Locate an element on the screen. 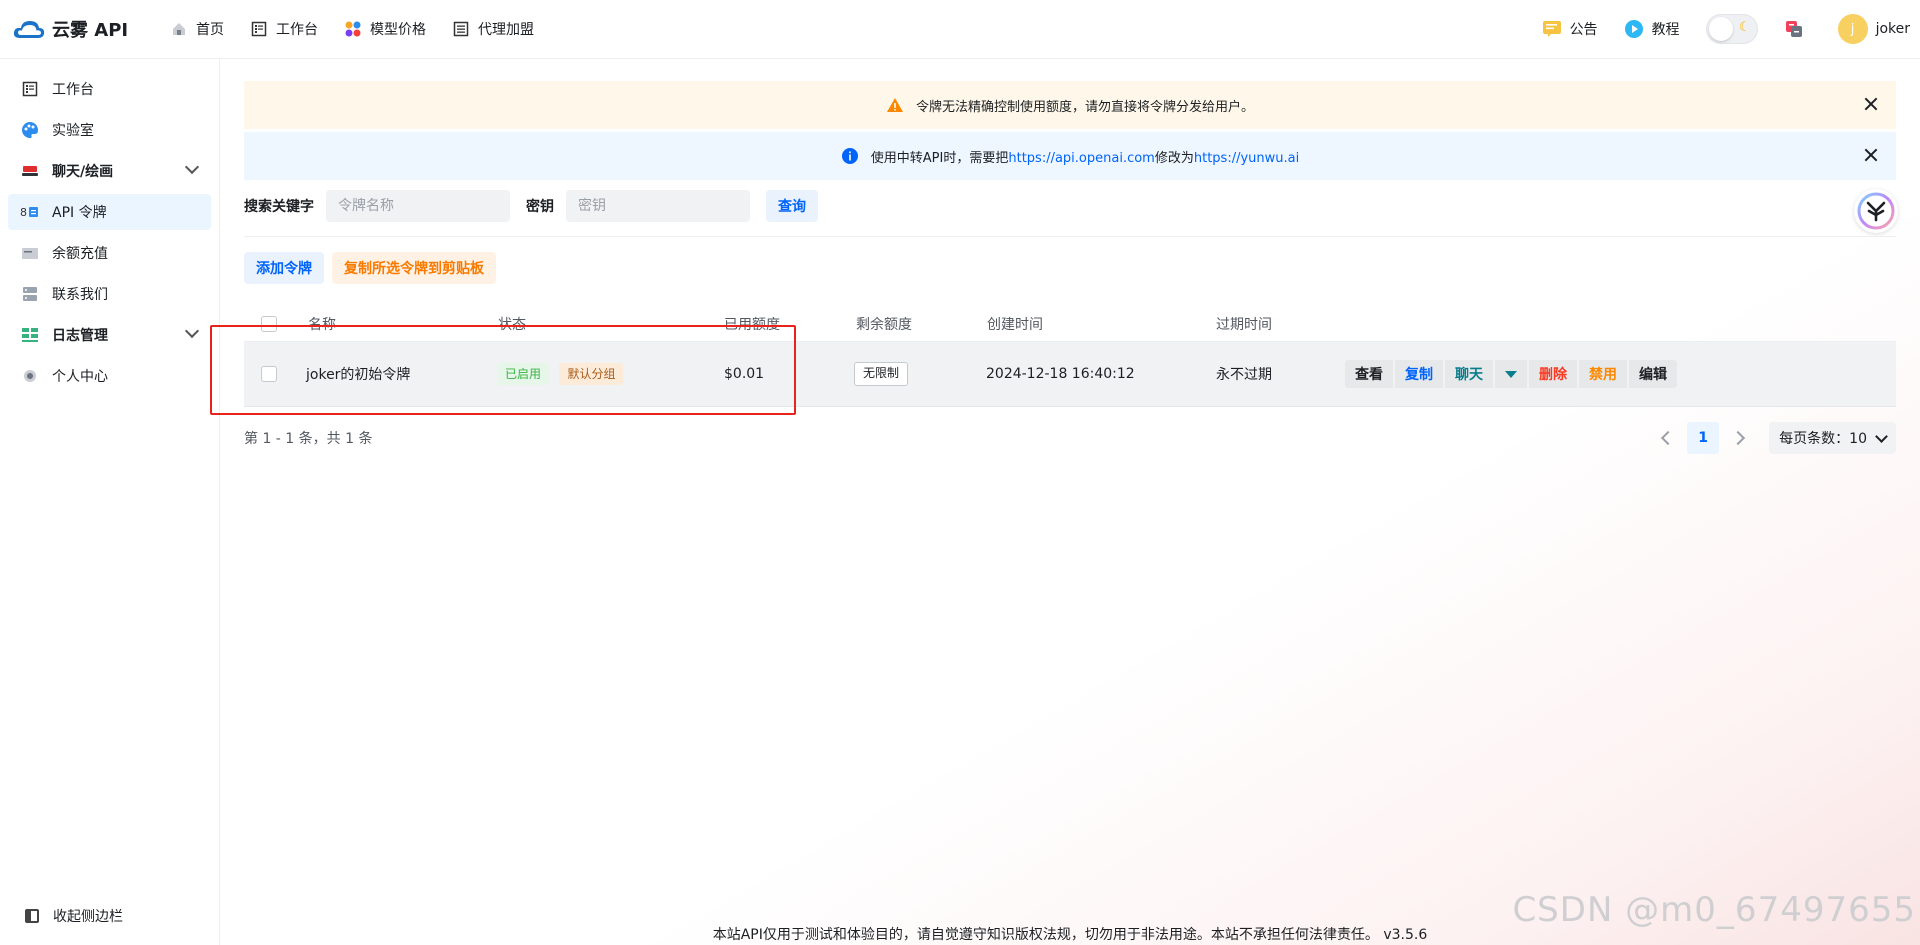 This screenshot has height=945, width=1920. page-number: 1 is located at coordinates (1703, 438).